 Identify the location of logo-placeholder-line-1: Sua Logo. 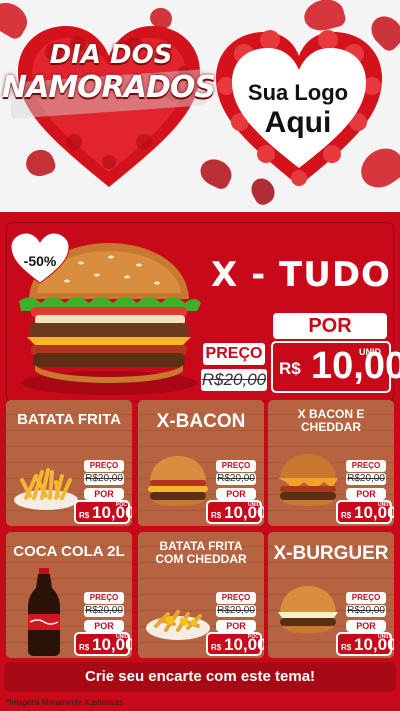
(298, 92).